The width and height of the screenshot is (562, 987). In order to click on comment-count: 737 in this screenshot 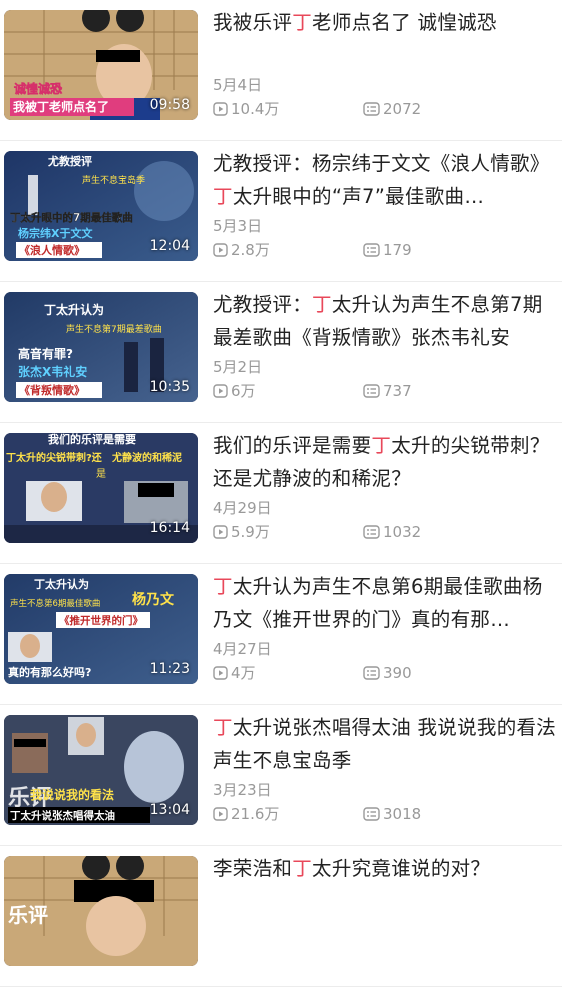, I will do `click(397, 390)`.